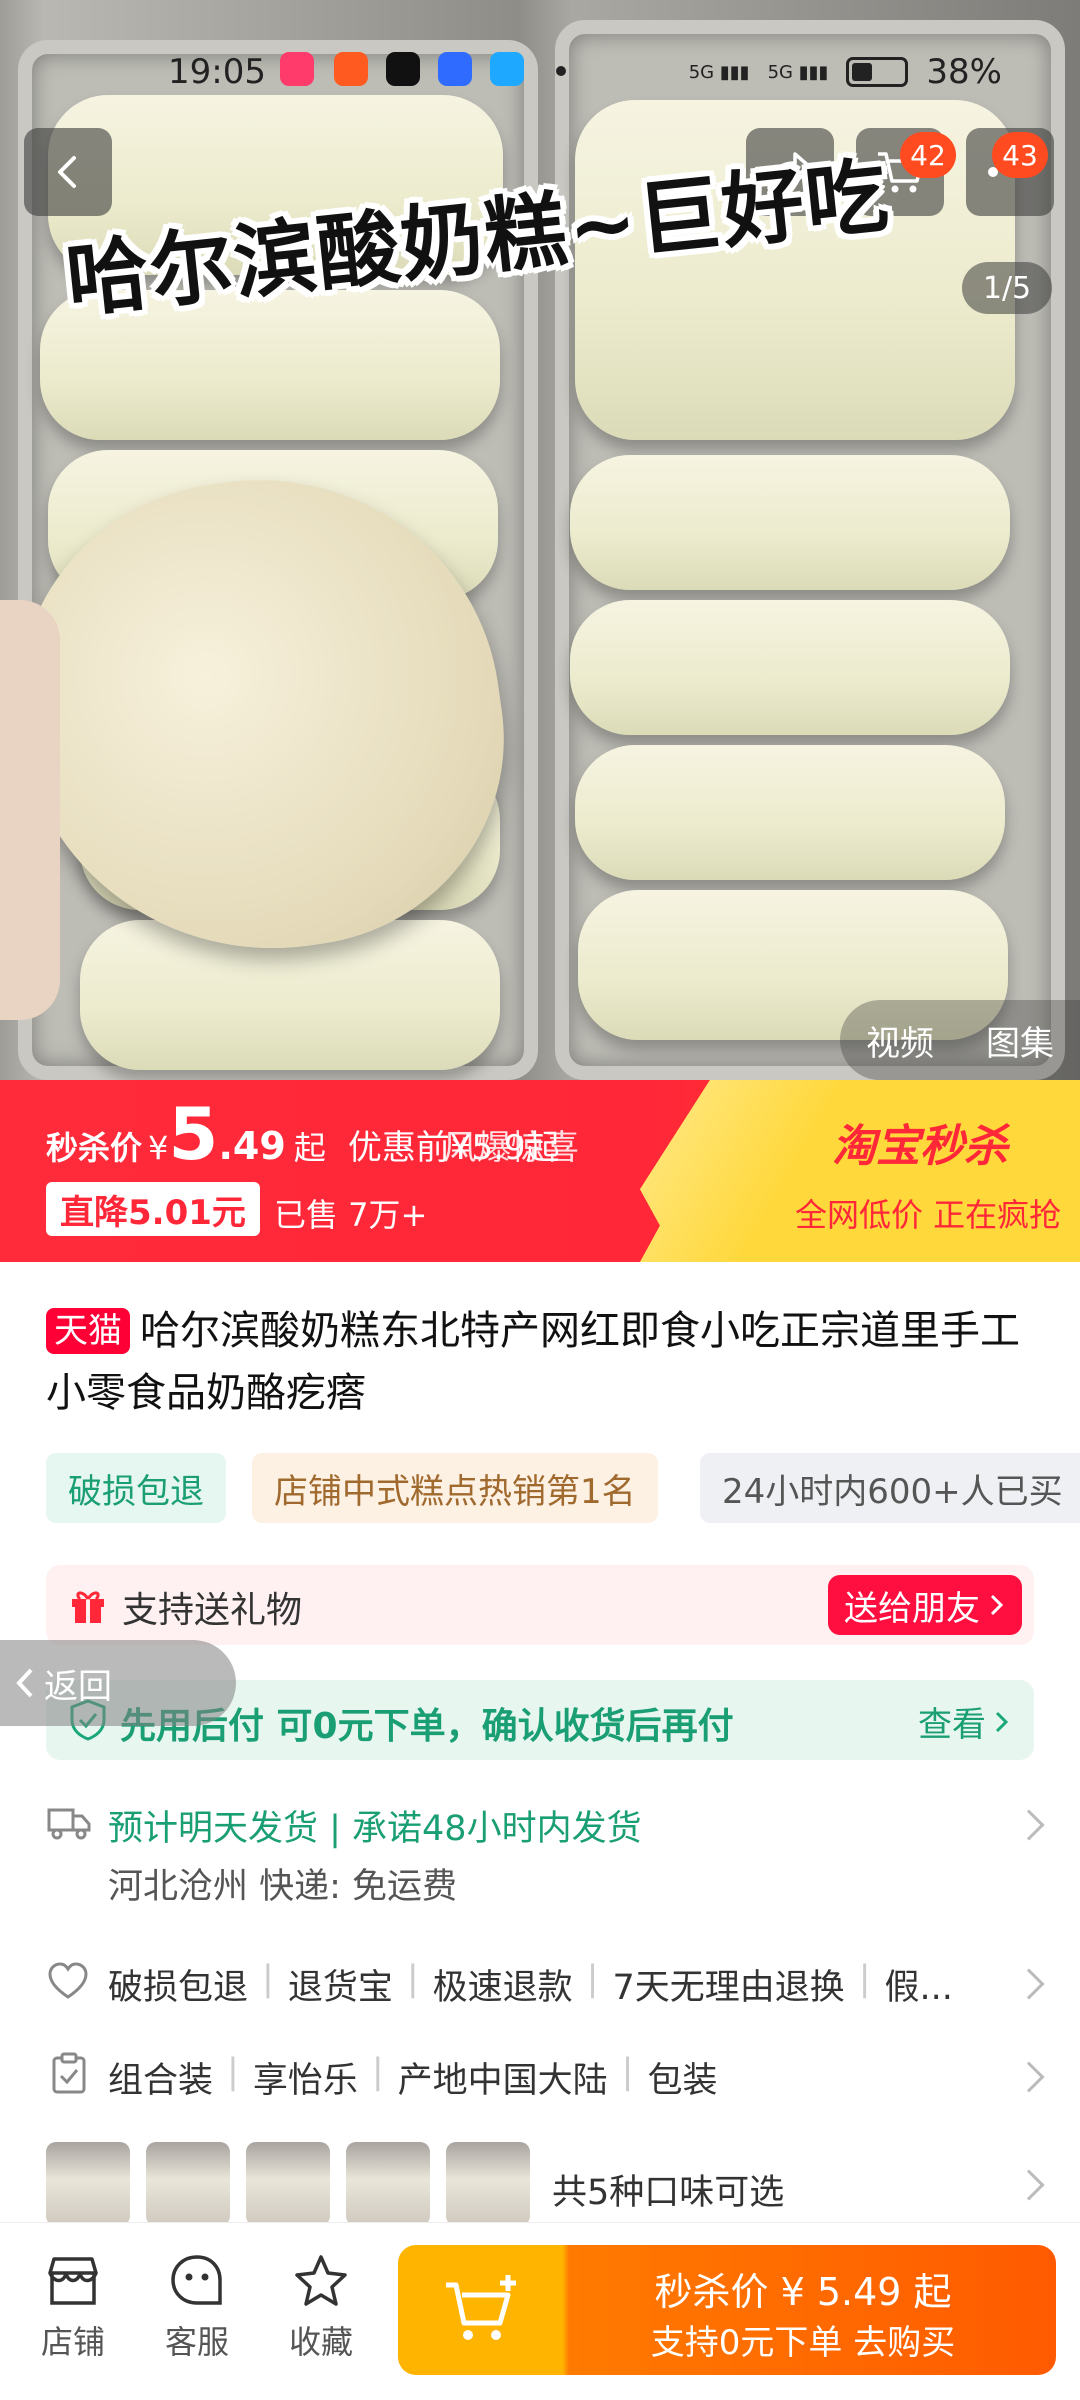  What do you see at coordinates (719, 72) in the screenshot?
I see `signal-icon: 5G ▮▮▮` at bounding box center [719, 72].